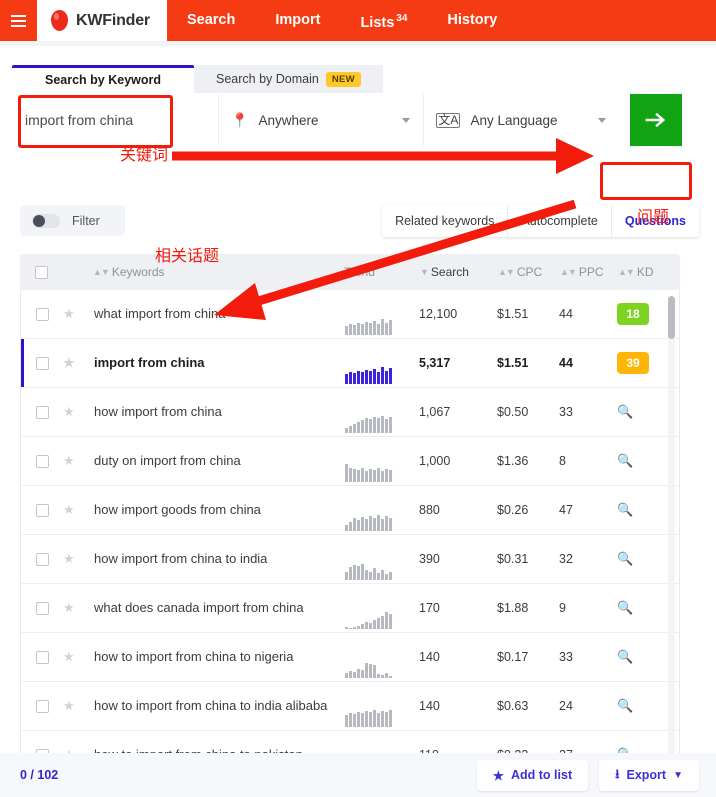 The image size is (716, 797). I want to click on filter-toggle: Filter, so click(72, 220).